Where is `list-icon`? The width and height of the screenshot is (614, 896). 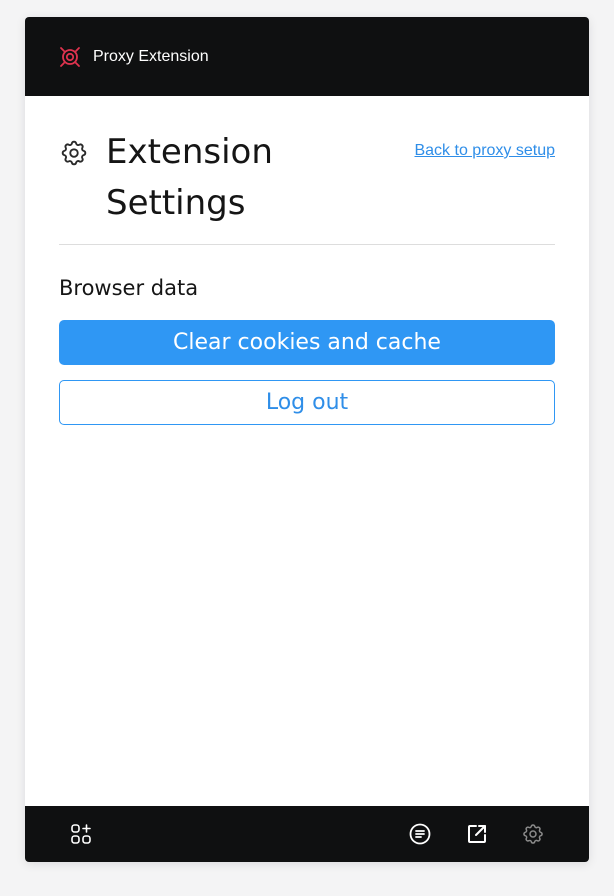 list-icon is located at coordinates (420, 834).